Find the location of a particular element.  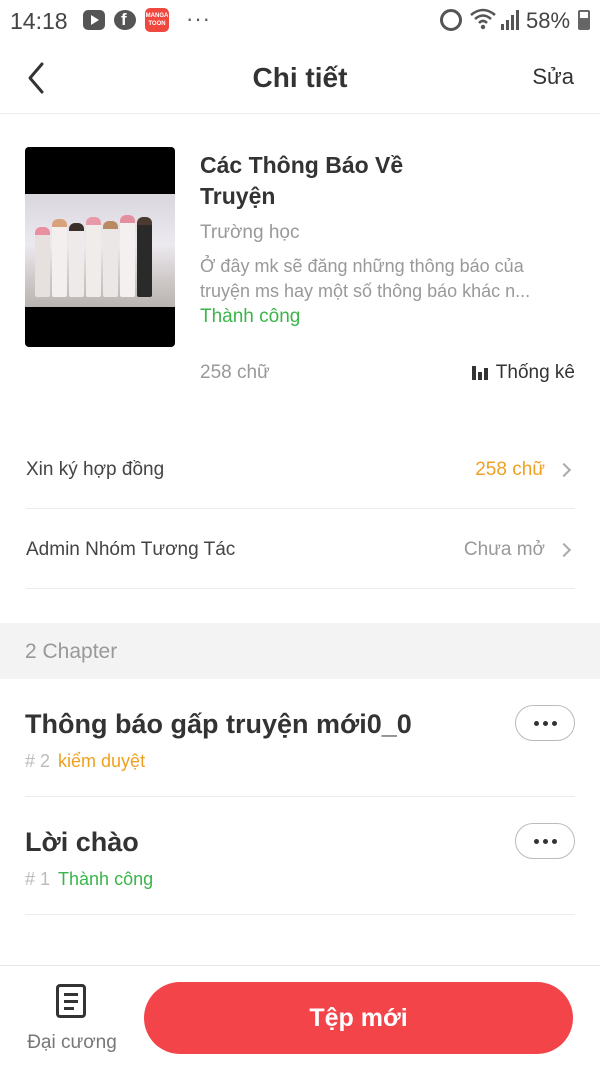

admin-group-value: Chưa mở is located at coordinates (504, 549).